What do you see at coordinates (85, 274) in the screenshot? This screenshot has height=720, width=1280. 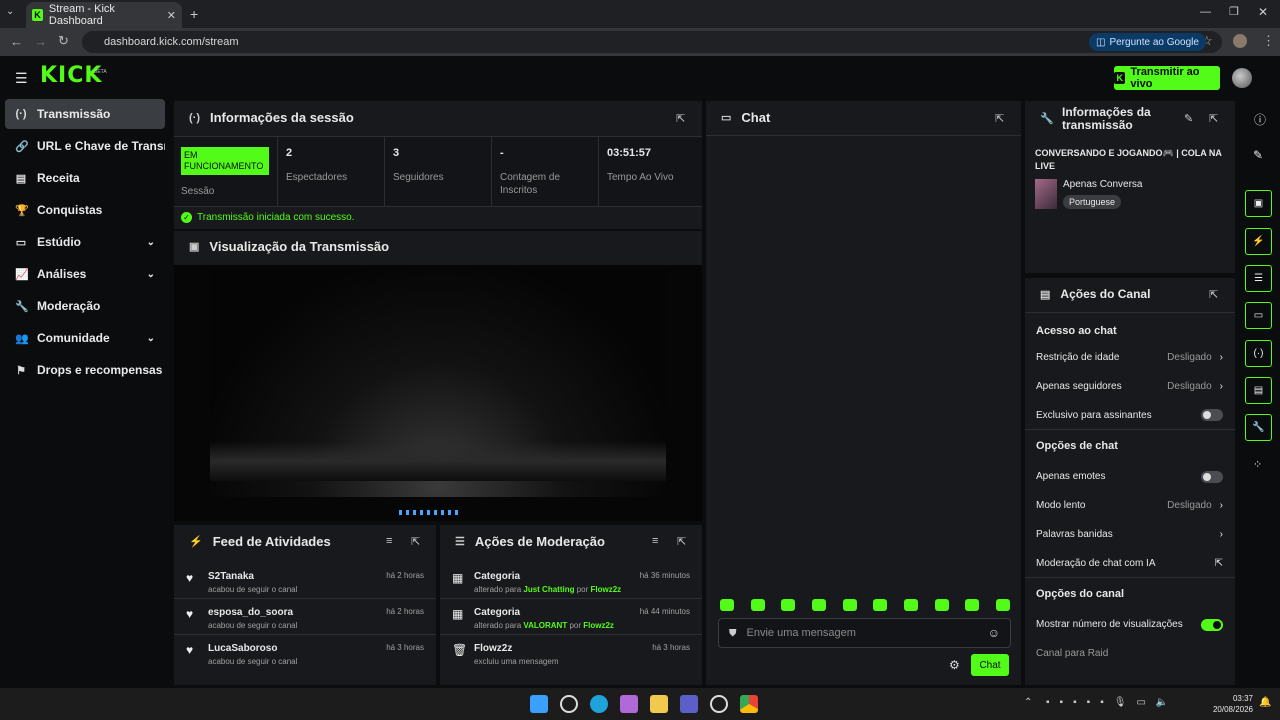 I see `sidebar-item-analises: 📈 Análises ⌄` at bounding box center [85, 274].